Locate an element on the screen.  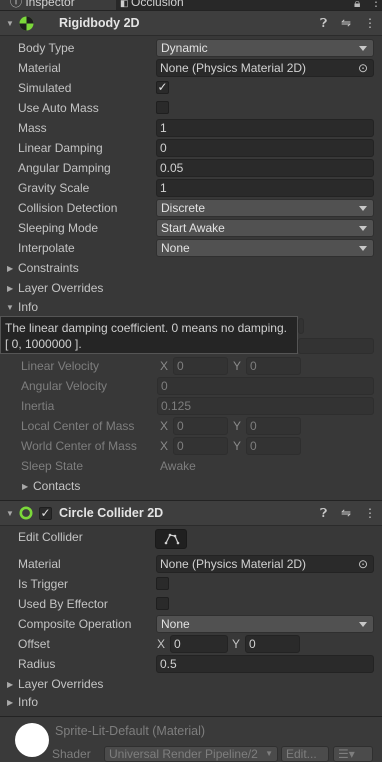
simulated-checkbox: ✓ is located at coordinates (162, 87).